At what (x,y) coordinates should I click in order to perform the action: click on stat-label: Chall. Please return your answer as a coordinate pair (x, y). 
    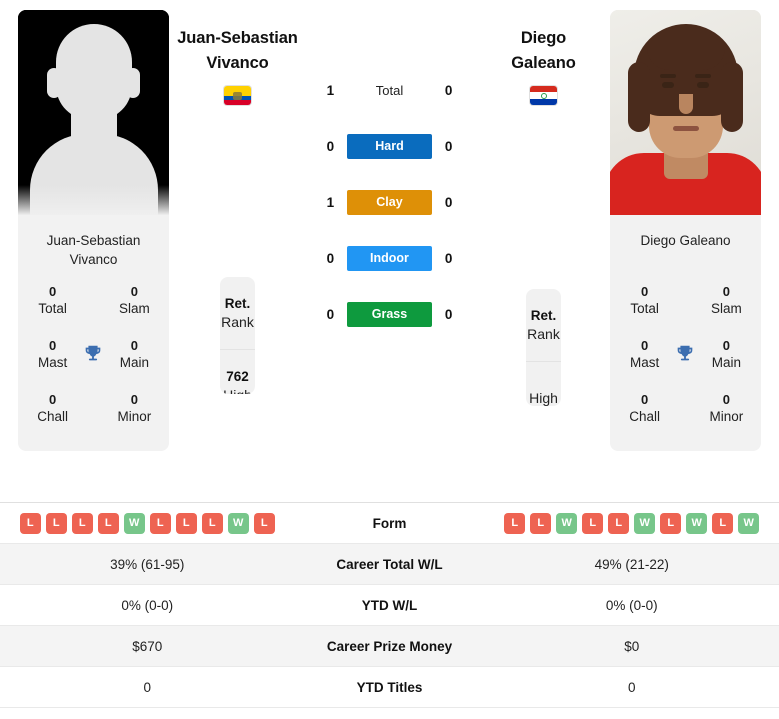
    Looking at the image, I should click on (644, 416).